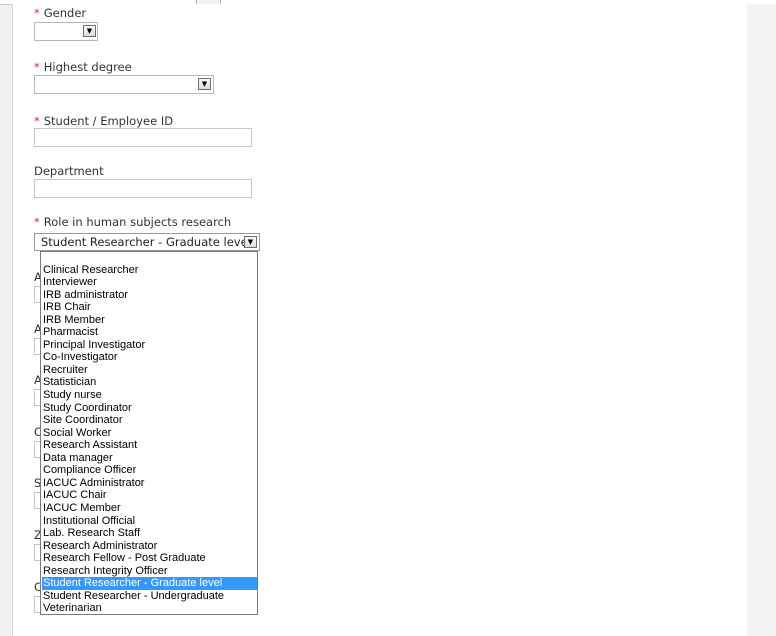 Image resolution: width=776 pixels, height=636 pixels. I want to click on dropdown-option: Site Coordinator, so click(149, 420).